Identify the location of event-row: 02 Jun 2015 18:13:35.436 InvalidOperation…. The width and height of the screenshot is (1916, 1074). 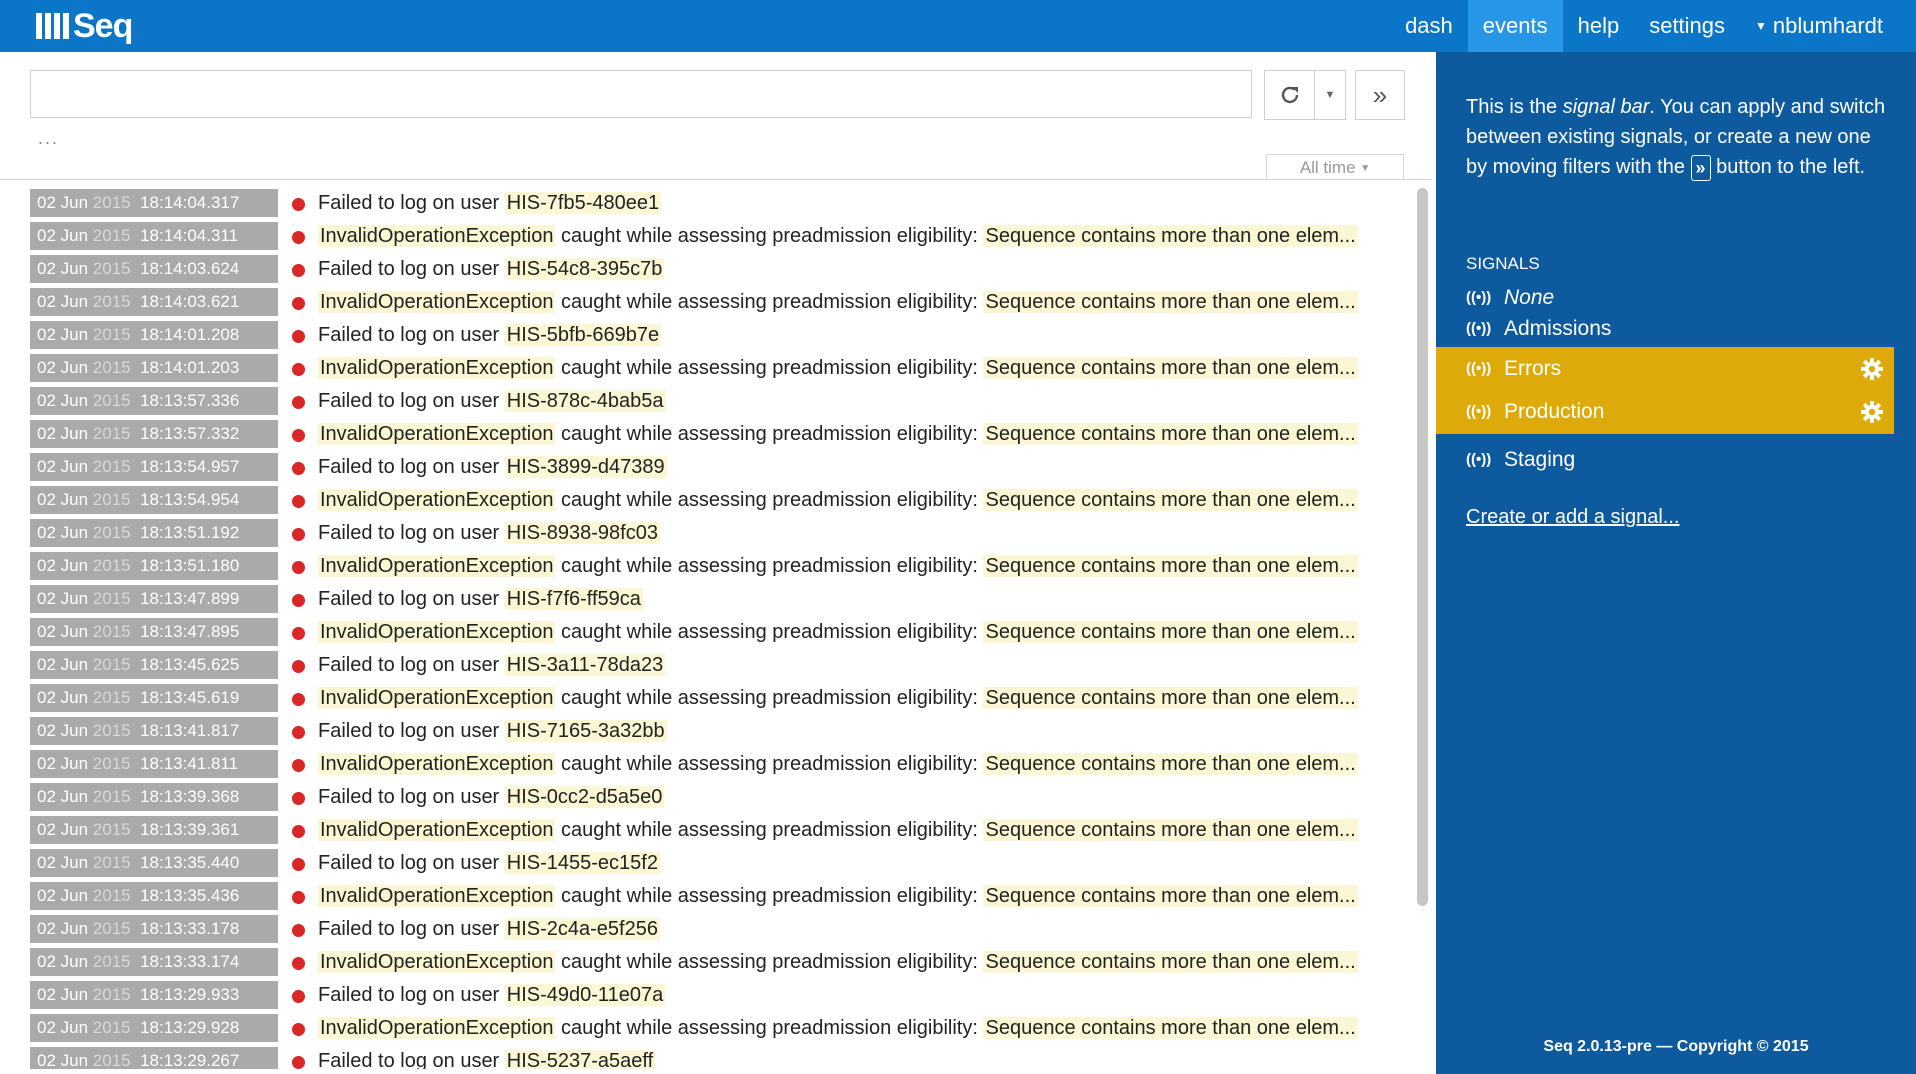
(720, 897).